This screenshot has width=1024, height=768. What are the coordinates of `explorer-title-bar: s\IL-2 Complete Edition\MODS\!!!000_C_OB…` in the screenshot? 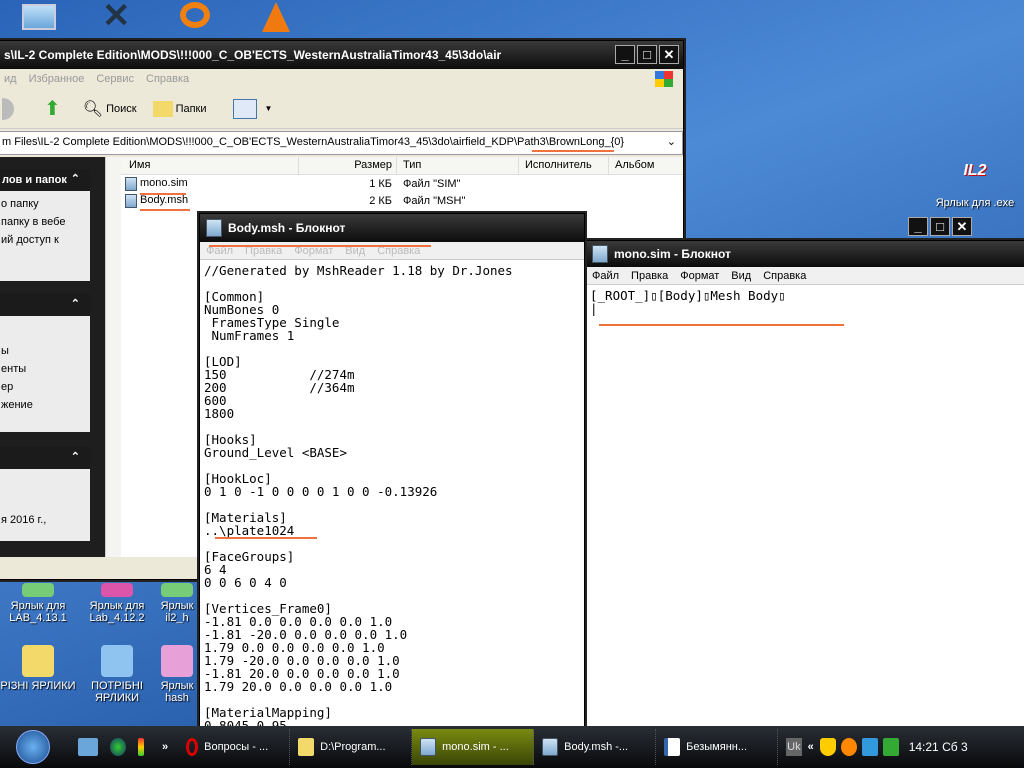 It's located at (341, 55).